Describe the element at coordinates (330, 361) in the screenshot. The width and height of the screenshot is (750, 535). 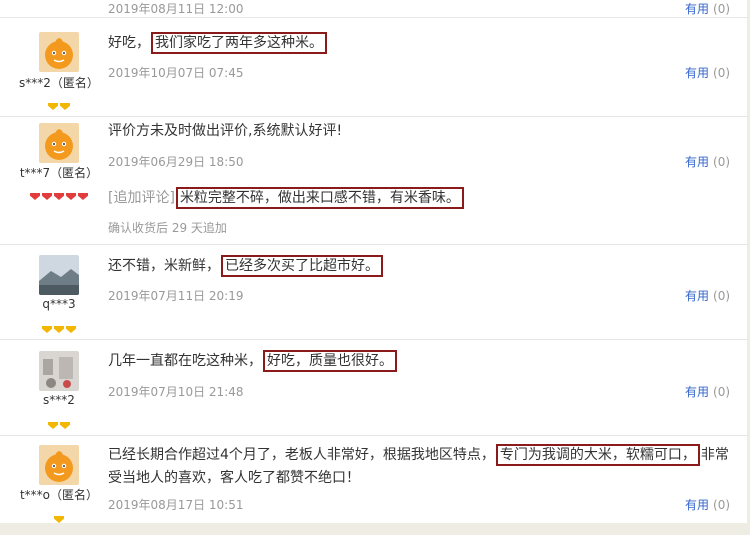
I see `review-highlight: 好吃，质量也很好。` at that location.